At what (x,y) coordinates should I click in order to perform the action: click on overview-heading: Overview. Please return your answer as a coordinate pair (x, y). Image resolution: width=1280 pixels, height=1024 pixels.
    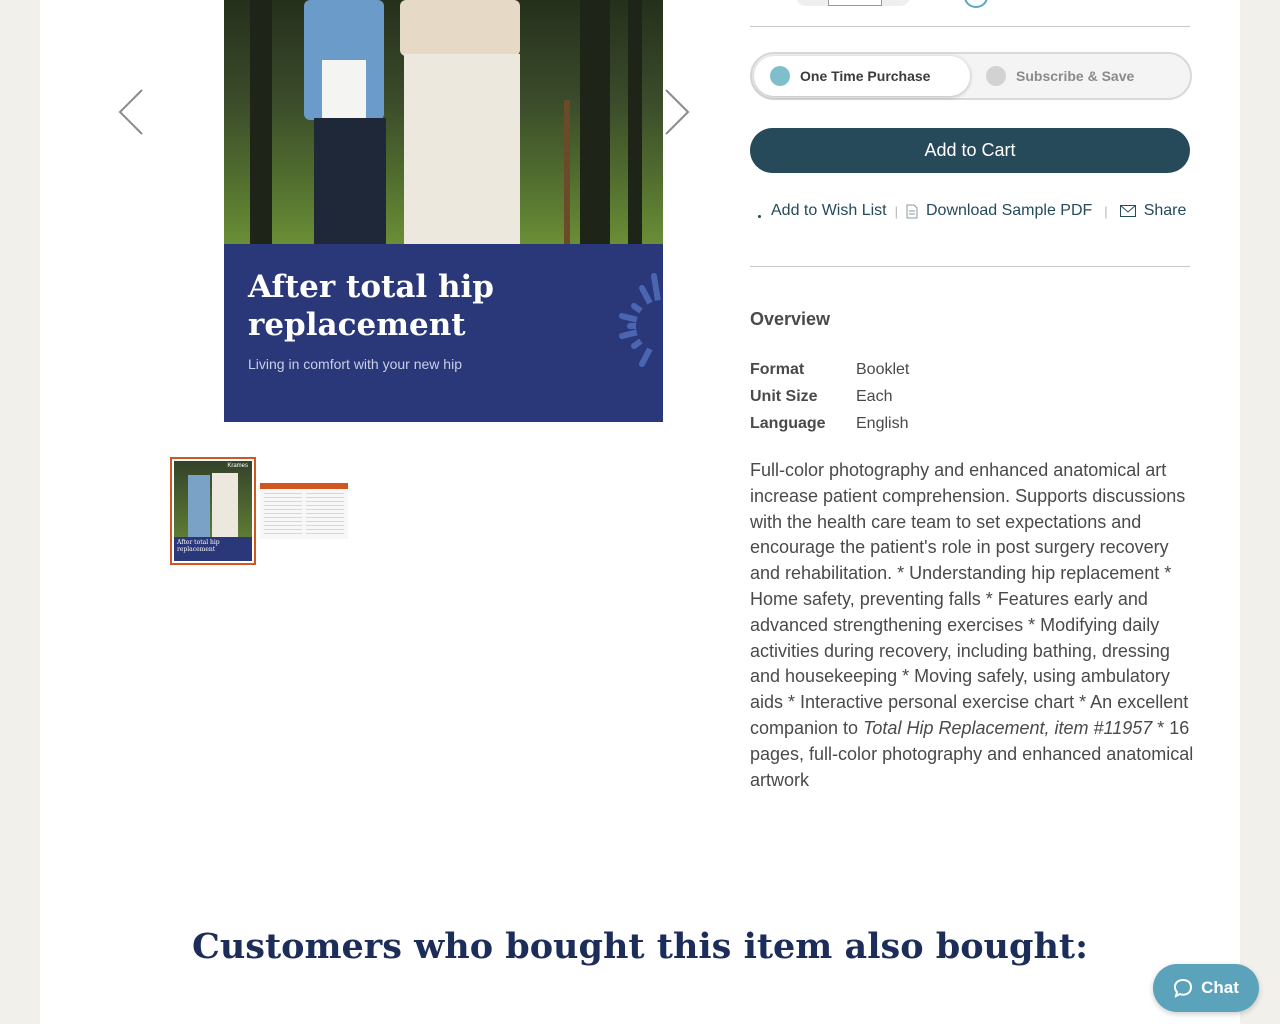
    Looking at the image, I should click on (790, 319).